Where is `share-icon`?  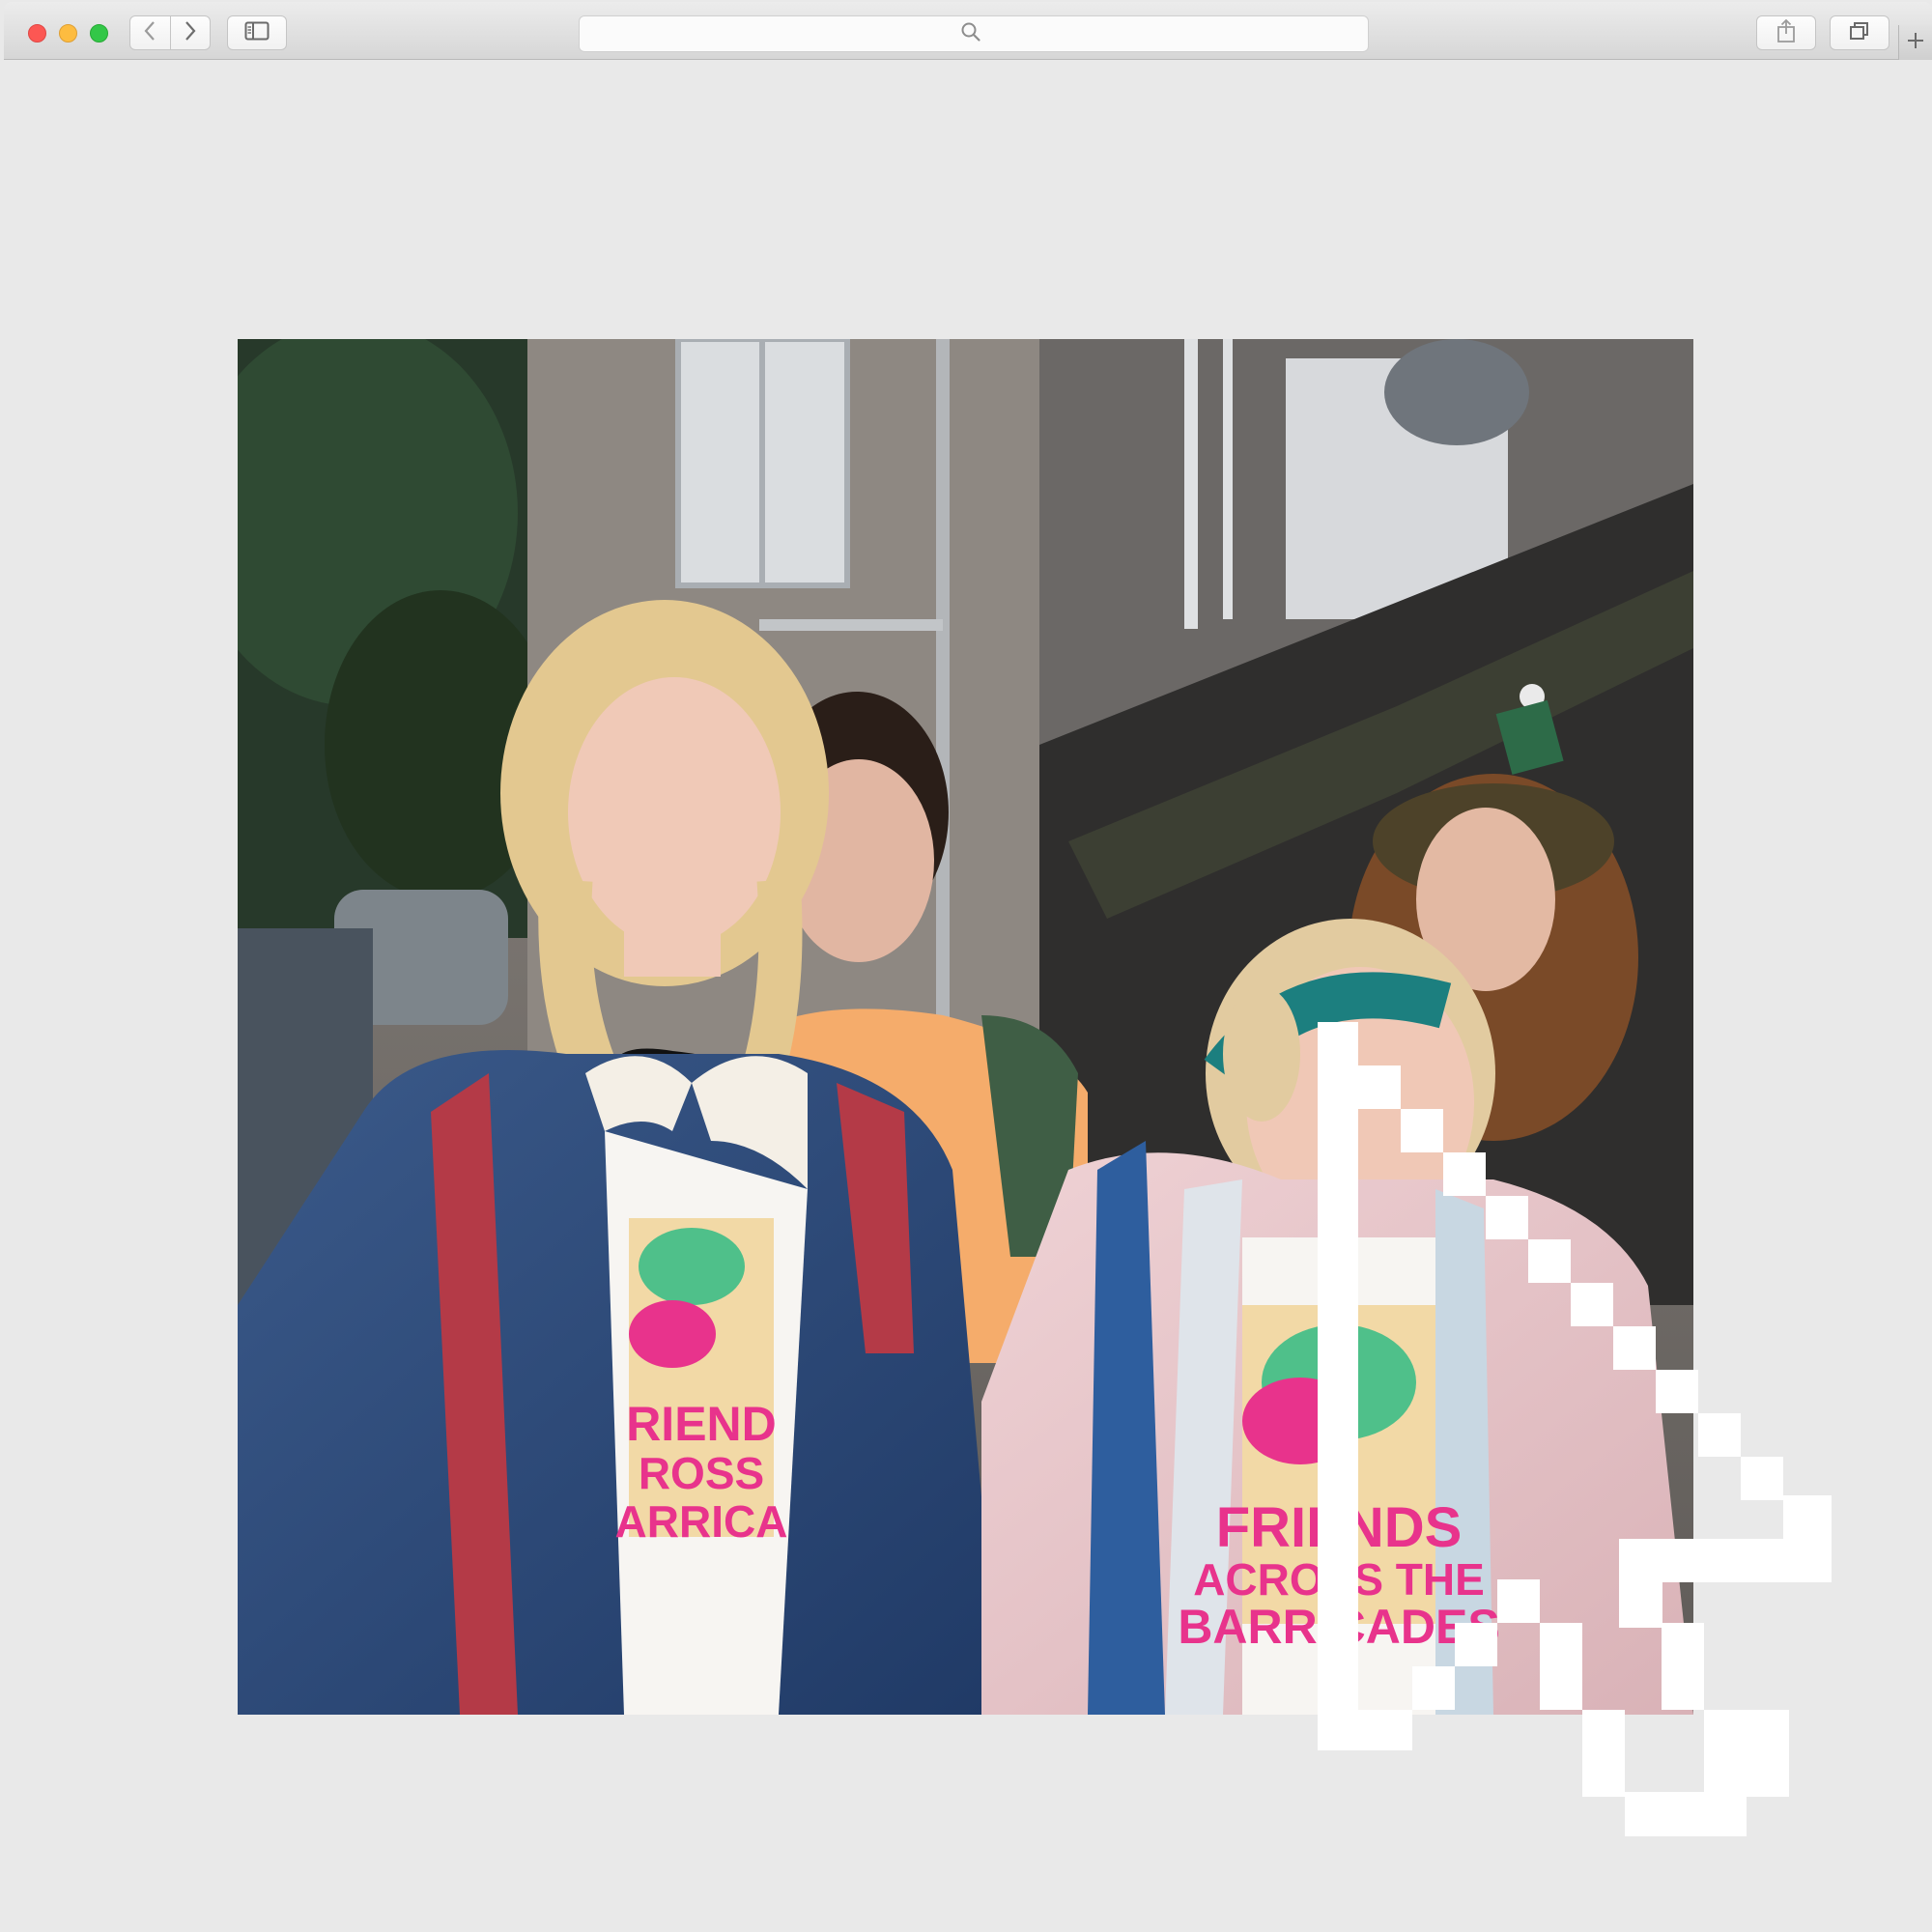 share-icon is located at coordinates (1786, 33).